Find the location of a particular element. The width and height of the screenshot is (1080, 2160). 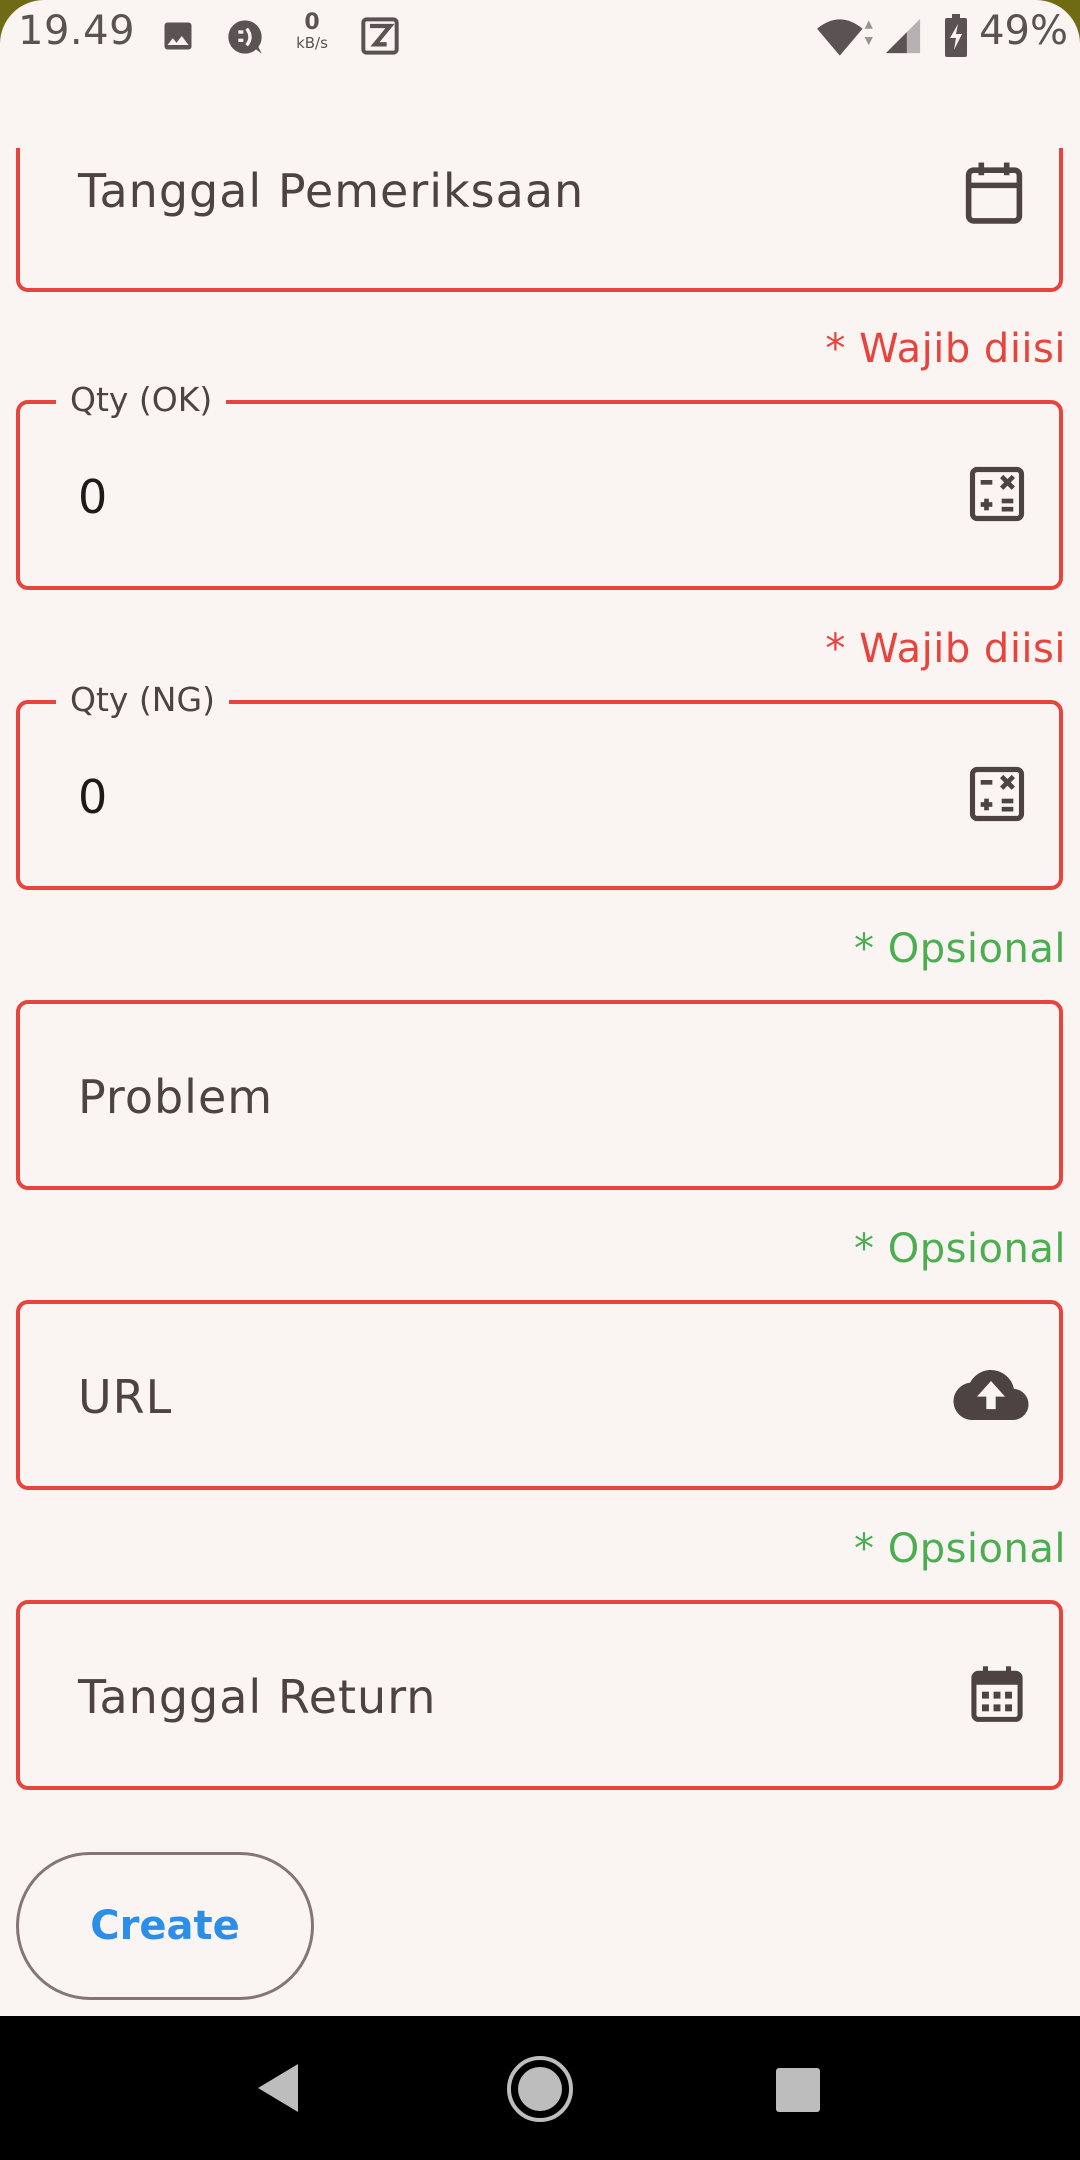

net-speed-unit: kB/s is located at coordinates (312, 43).